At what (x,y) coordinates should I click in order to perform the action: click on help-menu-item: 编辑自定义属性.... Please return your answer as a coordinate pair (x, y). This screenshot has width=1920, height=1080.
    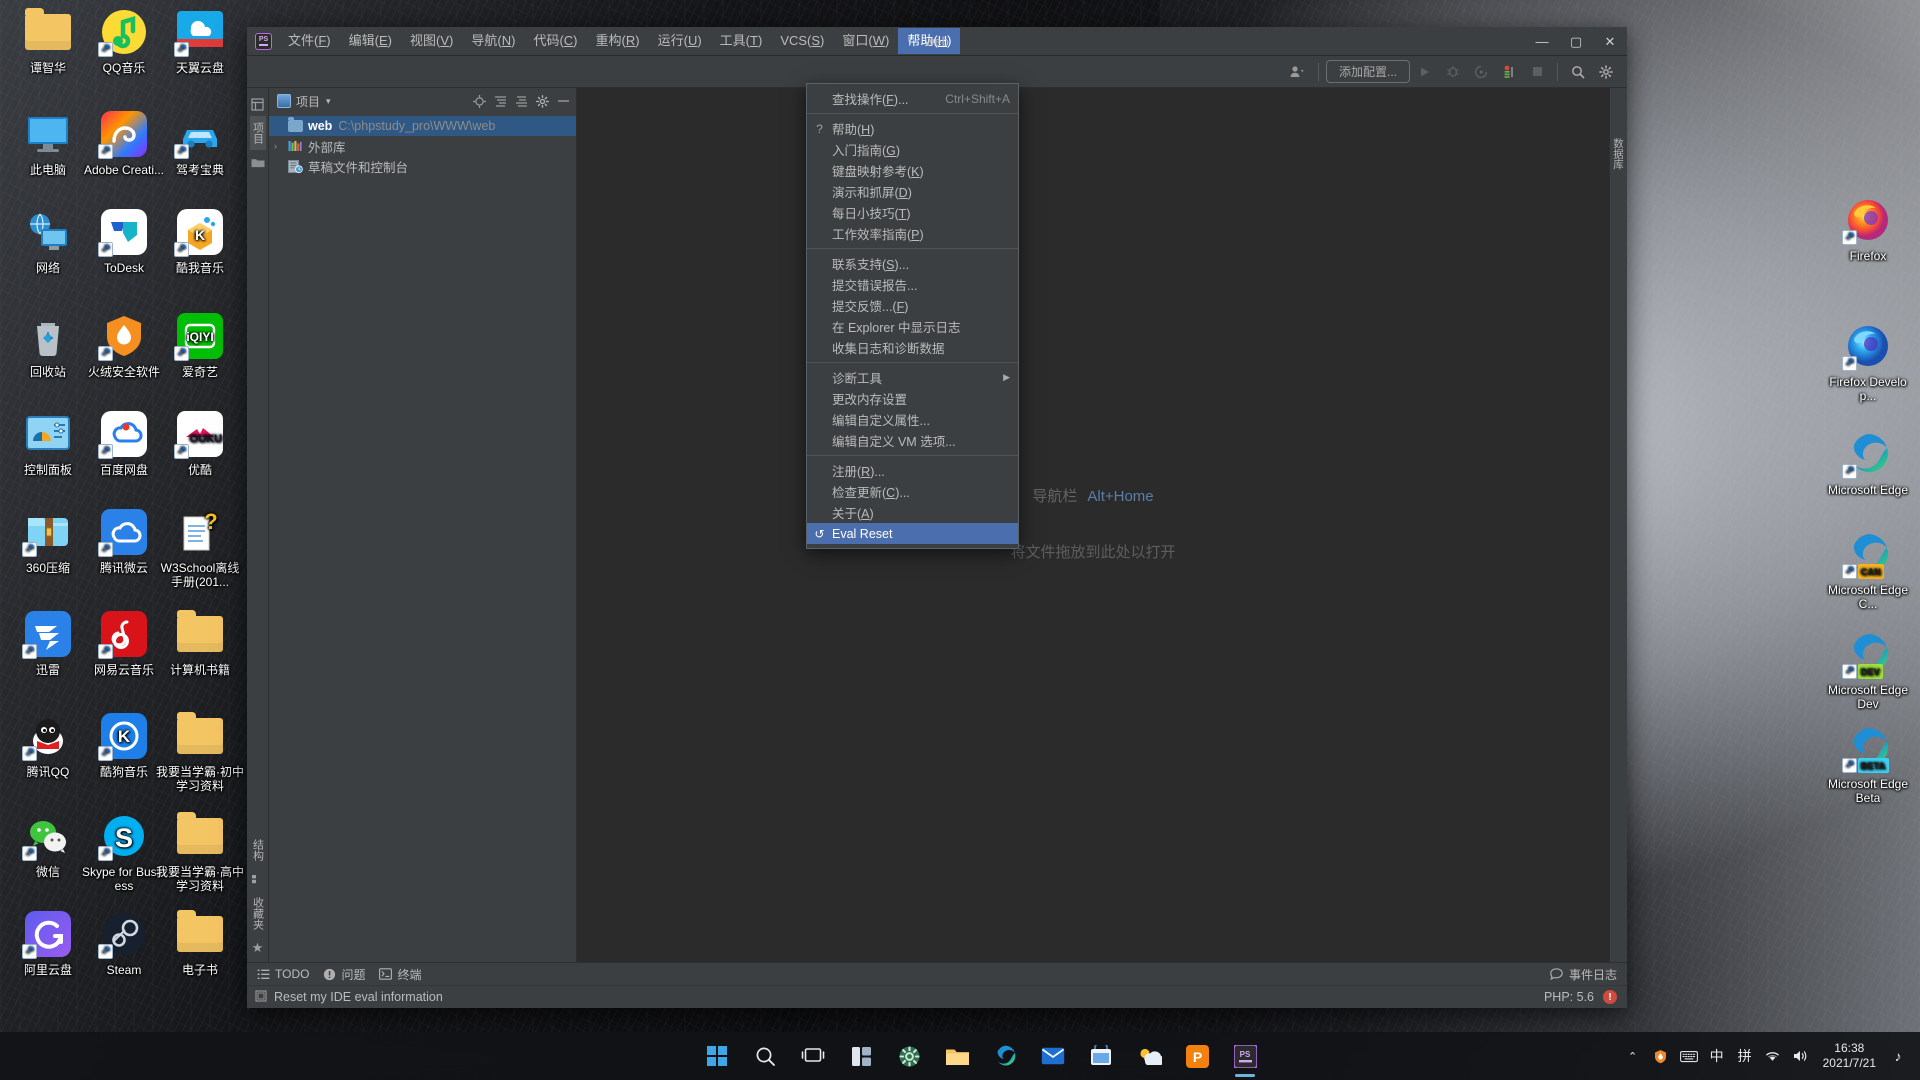
    Looking at the image, I should click on (912, 419).